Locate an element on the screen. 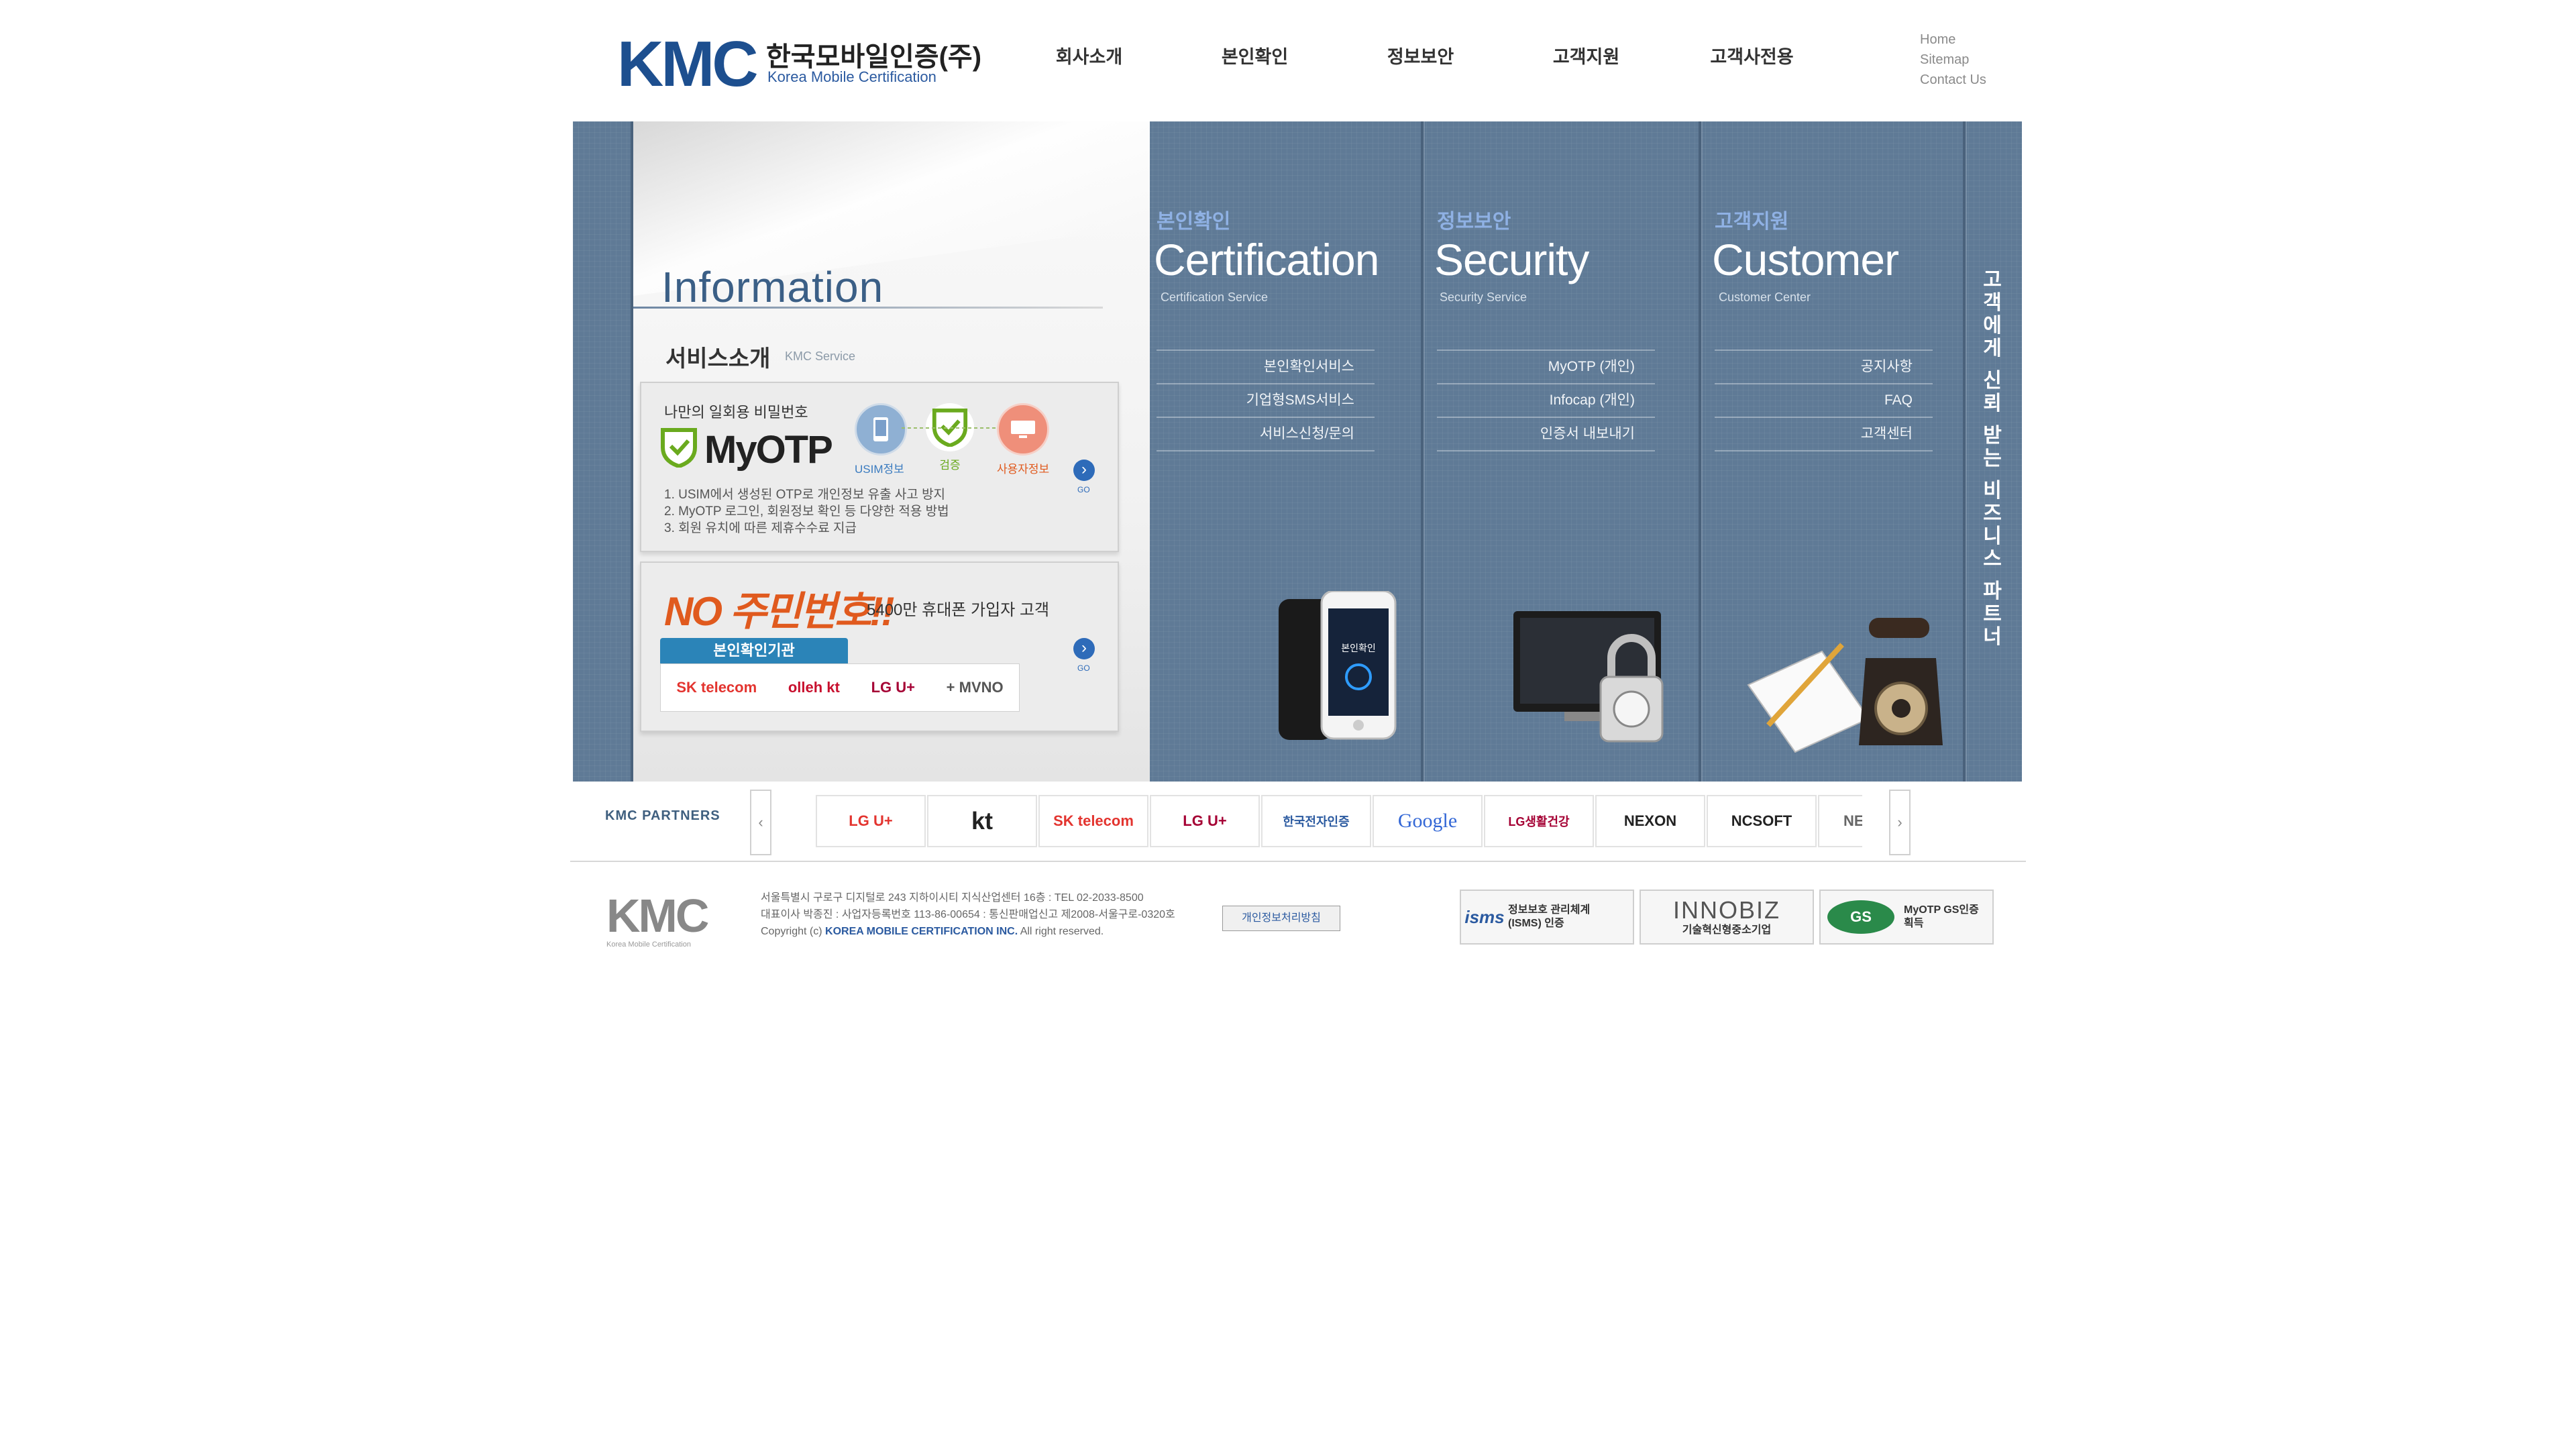 The width and height of the screenshot is (2576, 1449). slogan-glyph: 신 is located at coordinates (1992, 381).